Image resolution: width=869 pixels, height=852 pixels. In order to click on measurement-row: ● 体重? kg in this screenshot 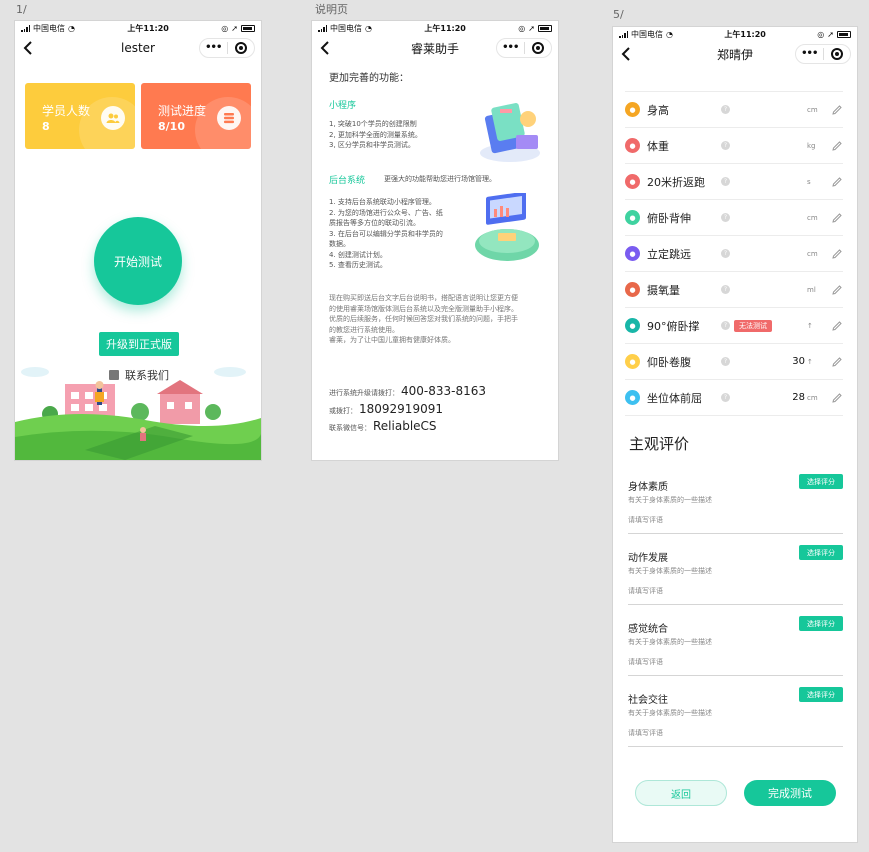, I will do `click(734, 146)`.